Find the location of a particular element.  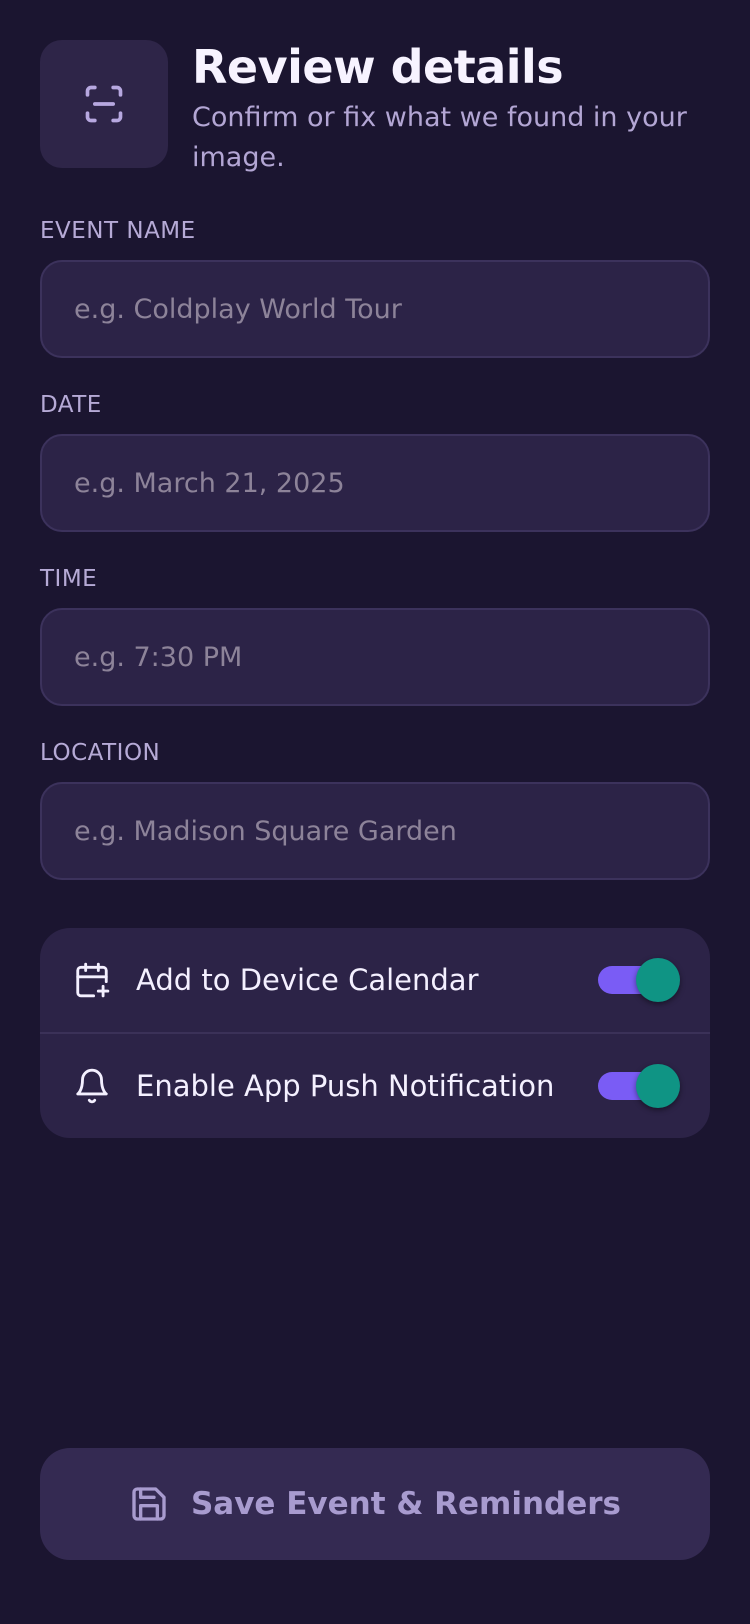

time-label: TIME is located at coordinates (69, 579).